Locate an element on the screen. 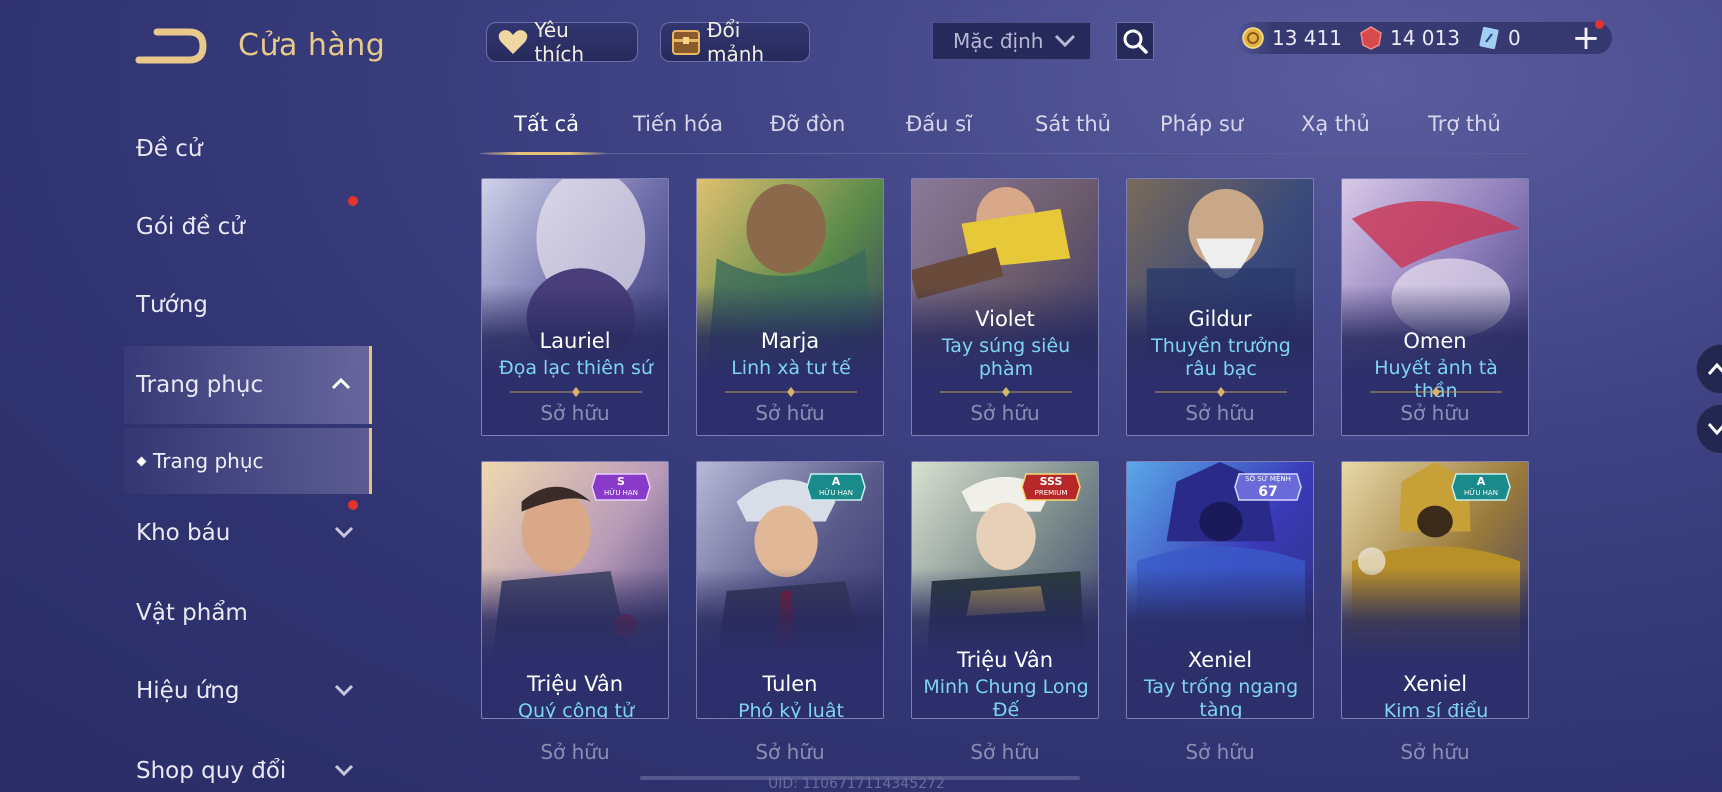 The width and height of the screenshot is (1722, 792). hero-name: Omen is located at coordinates (1435, 341).